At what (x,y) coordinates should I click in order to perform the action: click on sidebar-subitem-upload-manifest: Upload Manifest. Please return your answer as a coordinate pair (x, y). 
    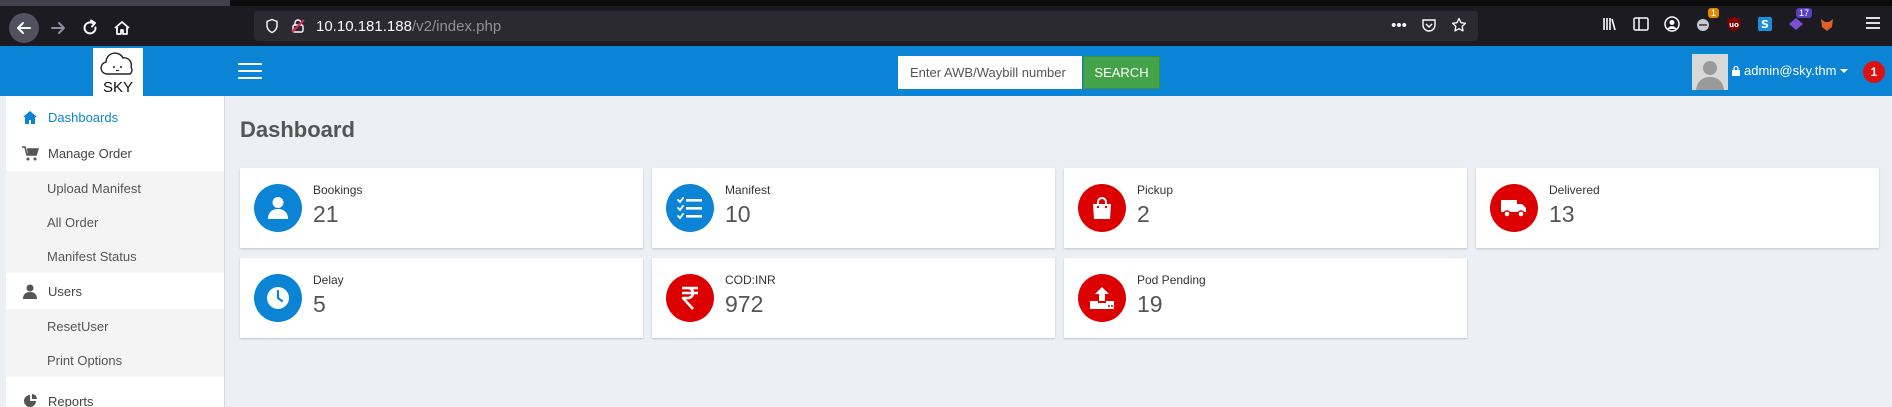
    Looking at the image, I should click on (115, 188).